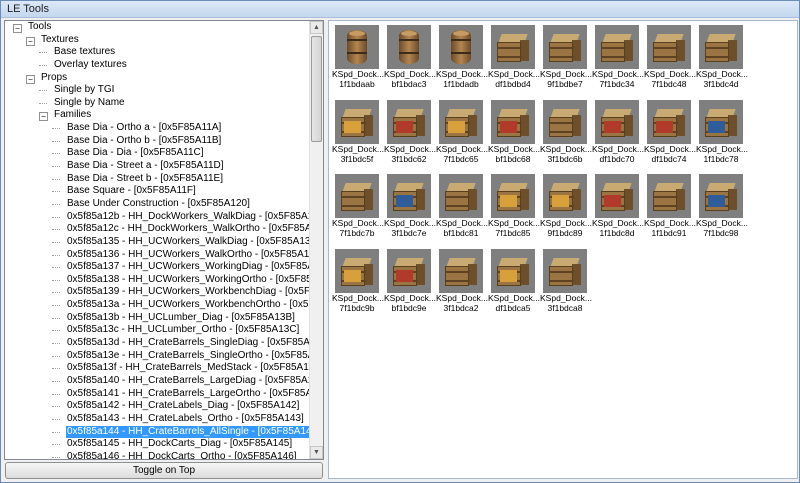 The image size is (800, 483). I want to click on thumbnail-item: KSpd_Dock... 3f1bdc6b, so click(566, 131).